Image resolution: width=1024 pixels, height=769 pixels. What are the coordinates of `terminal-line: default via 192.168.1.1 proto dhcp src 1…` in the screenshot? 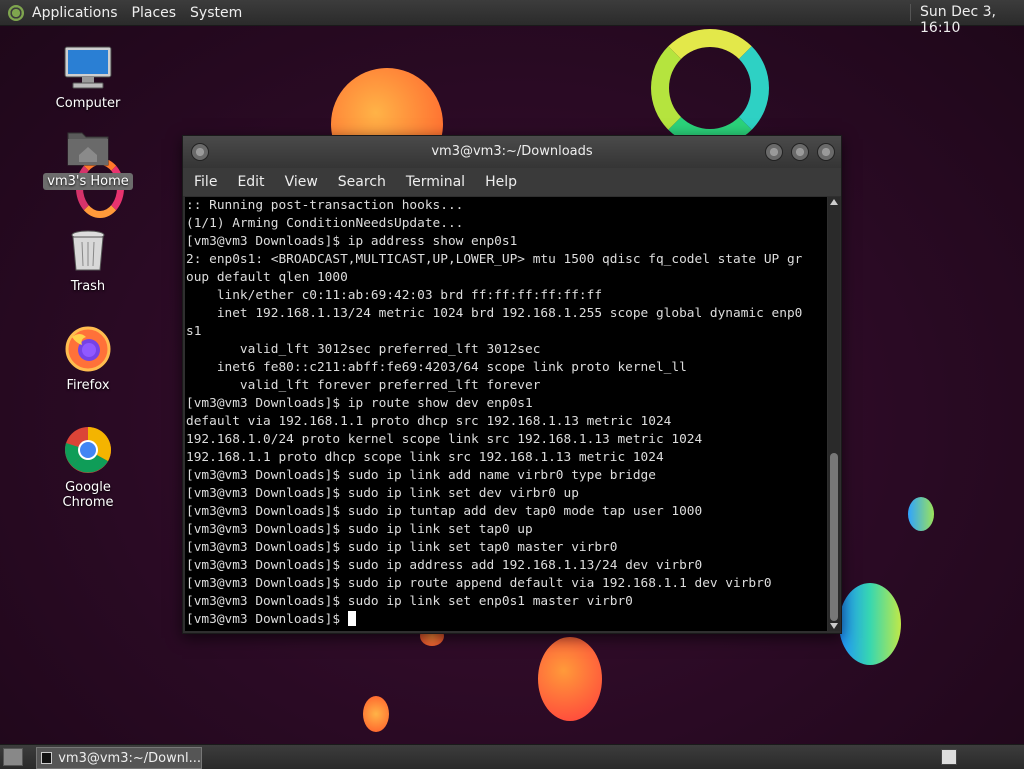 It's located at (429, 421).